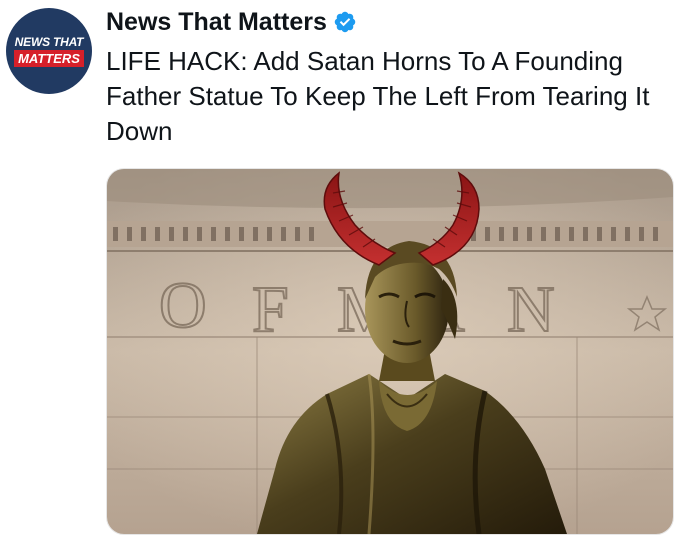 The width and height of the screenshot is (680, 547). I want to click on avatar-text-bottom: MATTERS, so click(49, 58).